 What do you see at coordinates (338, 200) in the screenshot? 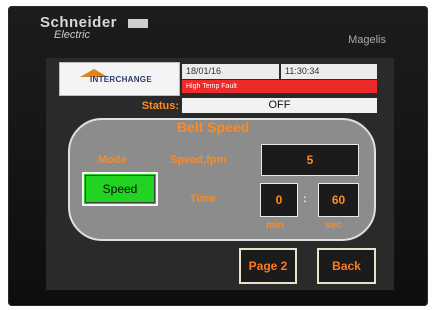
I see `time-sec-input: 60` at bounding box center [338, 200].